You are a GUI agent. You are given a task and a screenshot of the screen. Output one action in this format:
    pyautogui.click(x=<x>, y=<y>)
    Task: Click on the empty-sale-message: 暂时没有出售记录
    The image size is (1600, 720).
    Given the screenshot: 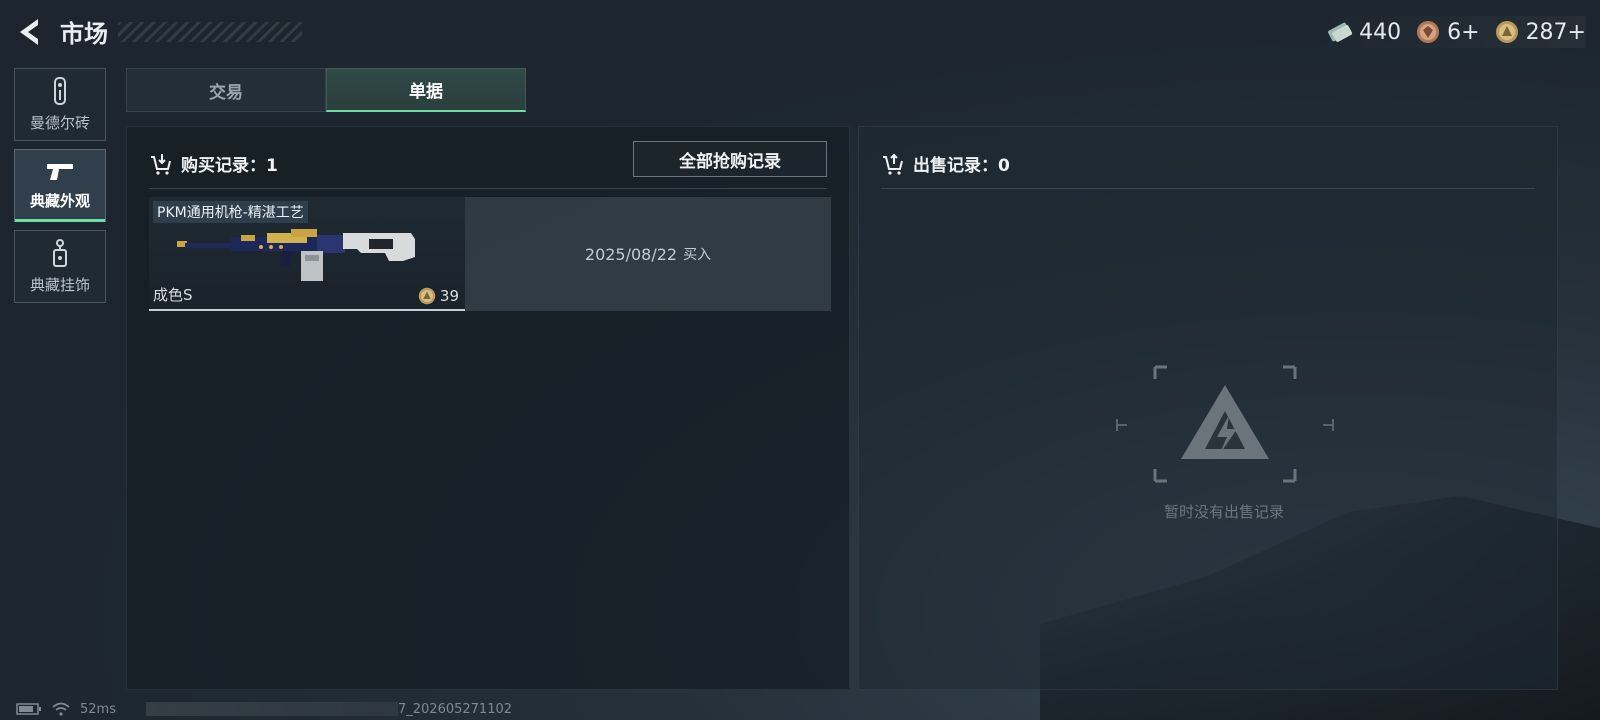 What is the action you would take?
    pyautogui.click(x=1223, y=512)
    